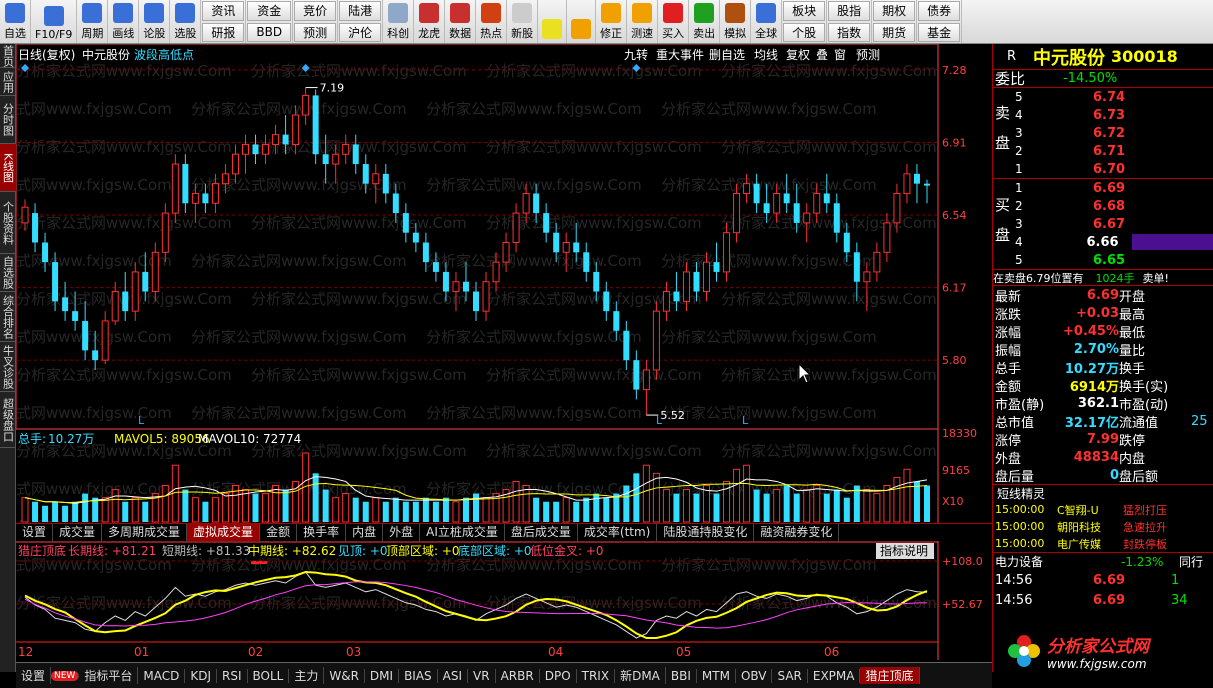  What do you see at coordinates (8, 317) in the screenshot?
I see `left-tab-6: 综合排名` at bounding box center [8, 317].